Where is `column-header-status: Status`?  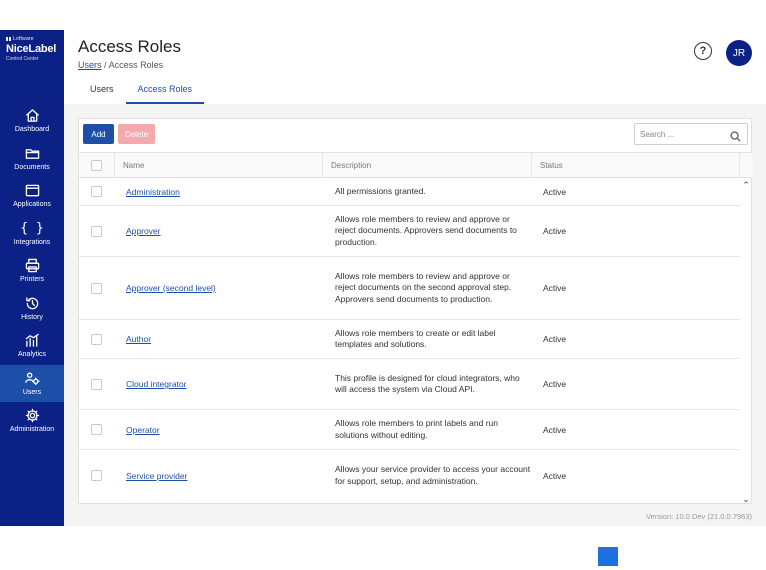 column-header-status: Status is located at coordinates (636, 165).